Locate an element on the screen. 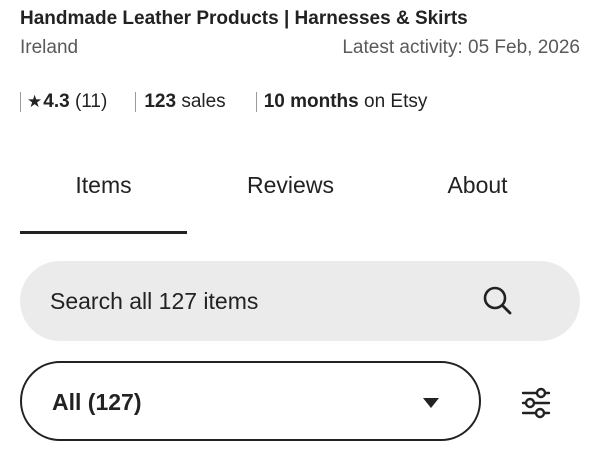 The image size is (600, 450). latest-activity: Latest activity: 05 Feb, 2026 is located at coordinates (461, 47).